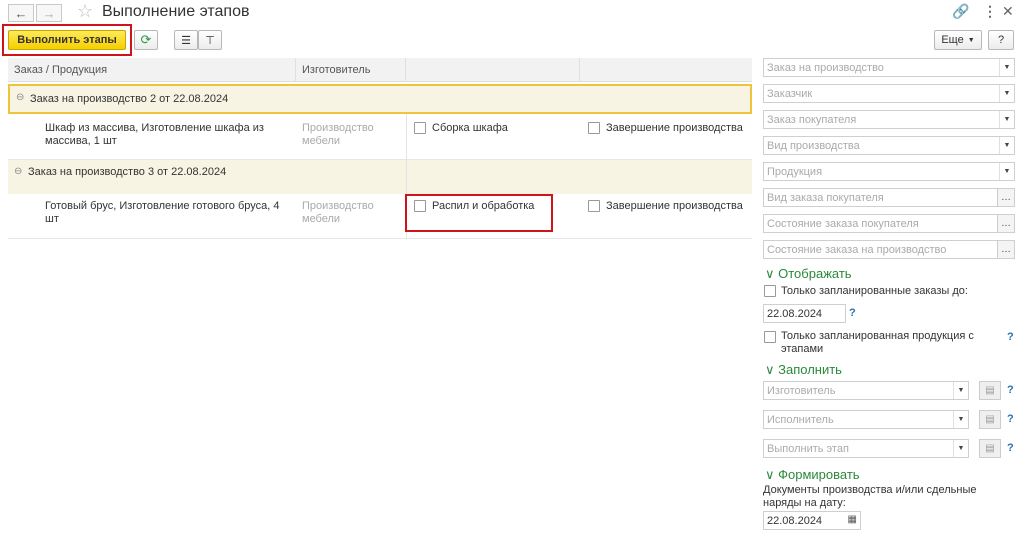 The width and height of the screenshot is (1024, 544). Describe the element at coordinates (952, 40) in the screenshot. I see `more-label: Еще` at that location.